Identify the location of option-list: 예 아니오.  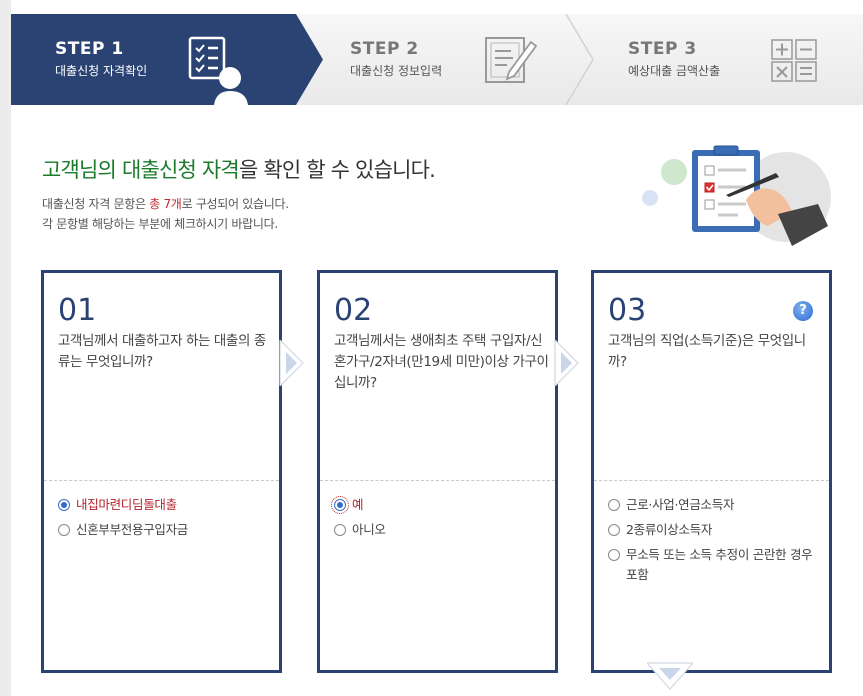
(440, 520).